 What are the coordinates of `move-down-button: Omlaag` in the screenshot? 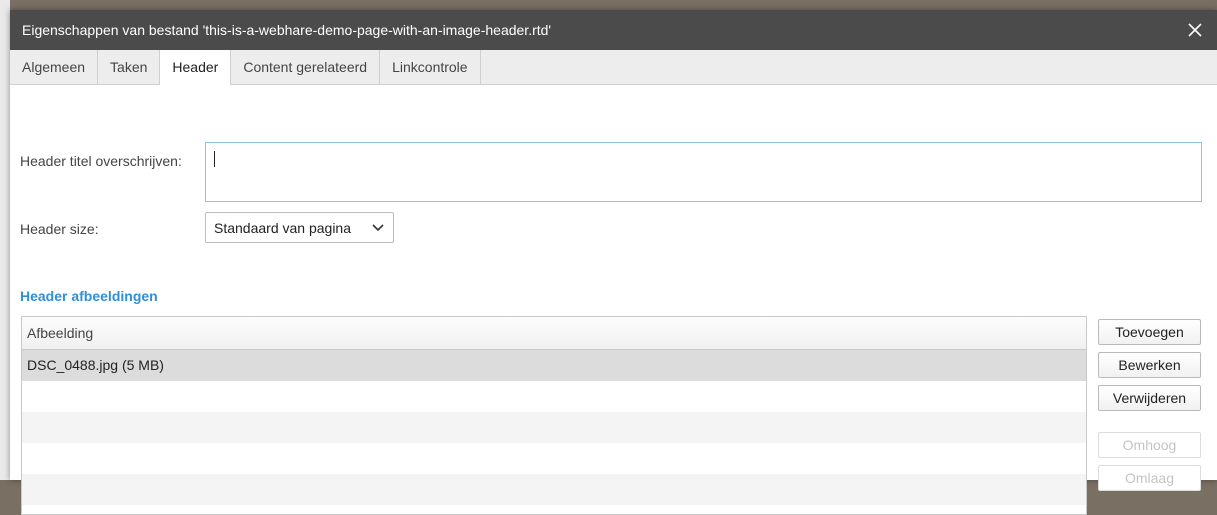 It's located at (1149, 478).